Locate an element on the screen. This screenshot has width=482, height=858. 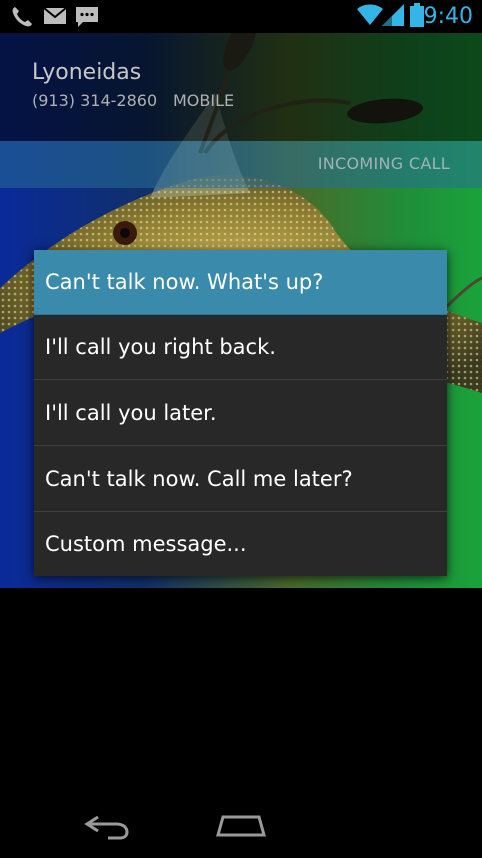
gmail-icon is located at coordinates (55, 18).